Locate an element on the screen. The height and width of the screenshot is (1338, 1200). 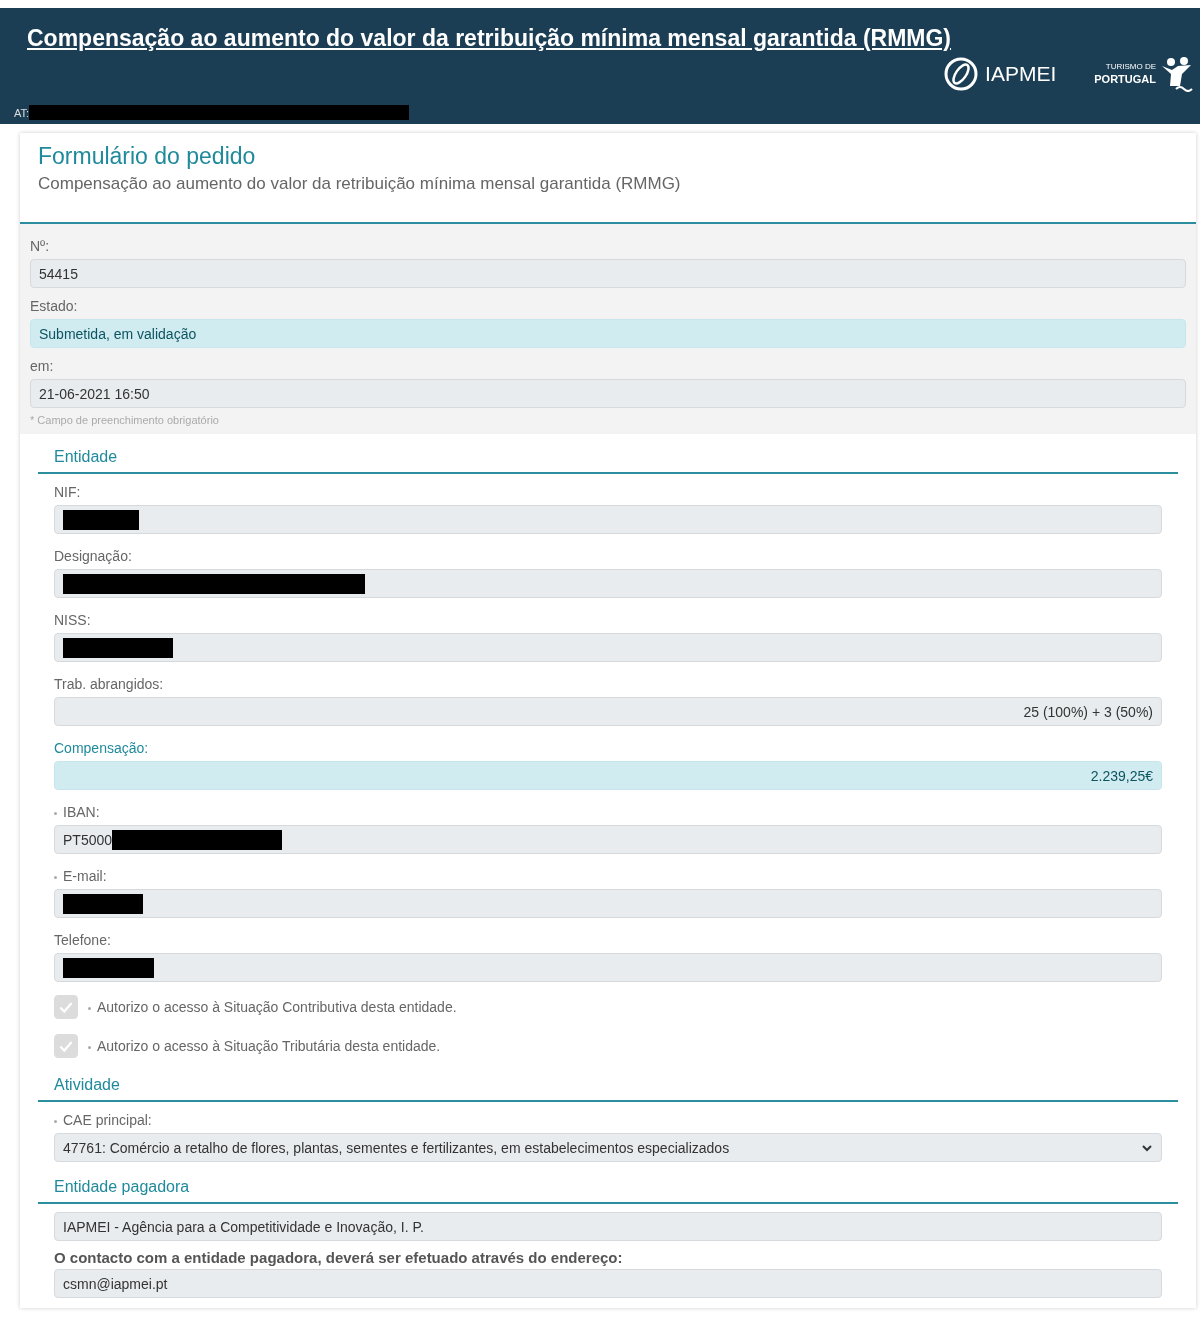
input-field: 2.239,25€ is located at coordinates (608, 775).